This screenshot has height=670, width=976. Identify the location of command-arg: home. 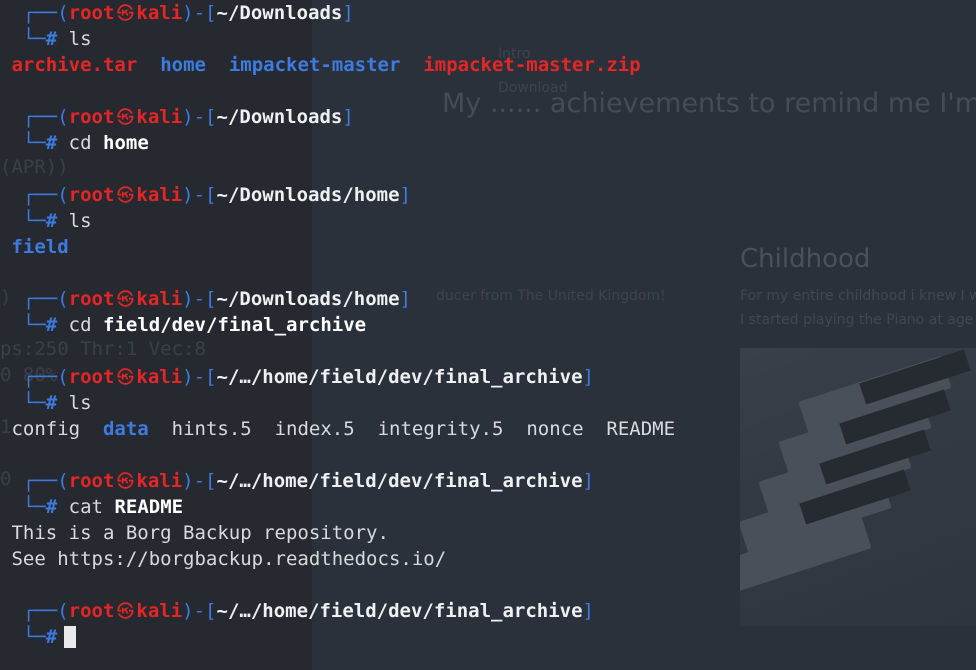
(126, 143).